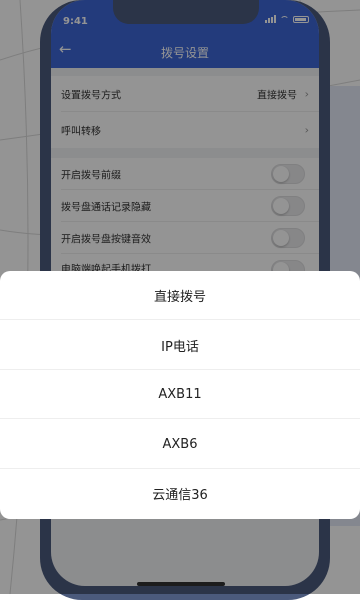 The image size is (360, 600). Describe the element at coordinates (180, 345) in the screenshot. I see `option-ip-call: IP电话` at that location.